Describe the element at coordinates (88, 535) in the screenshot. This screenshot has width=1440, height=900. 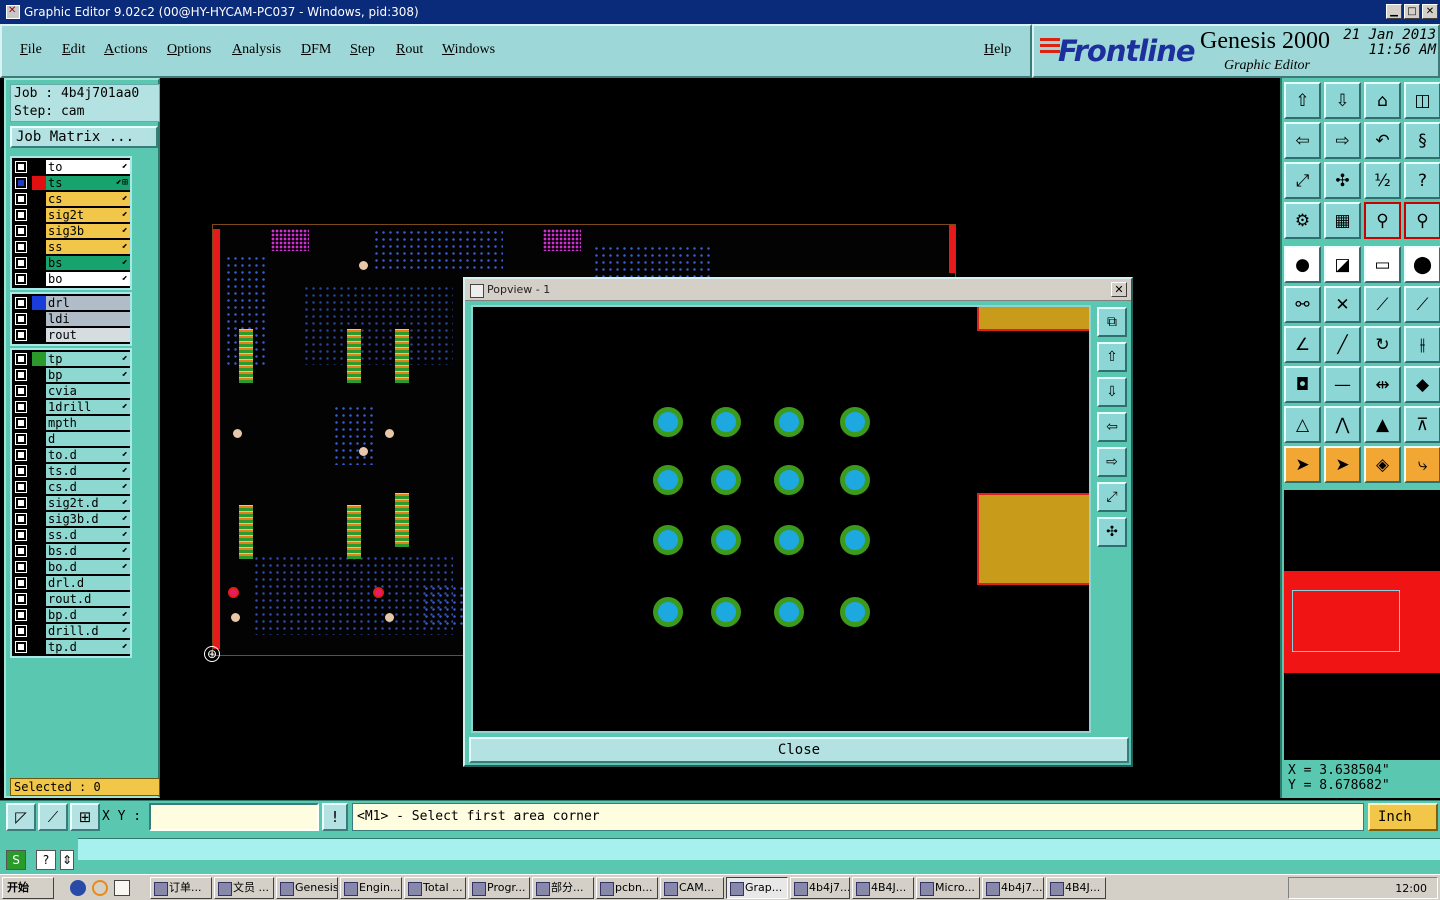
I see `layer-name: ss.d ⬋` at that location.